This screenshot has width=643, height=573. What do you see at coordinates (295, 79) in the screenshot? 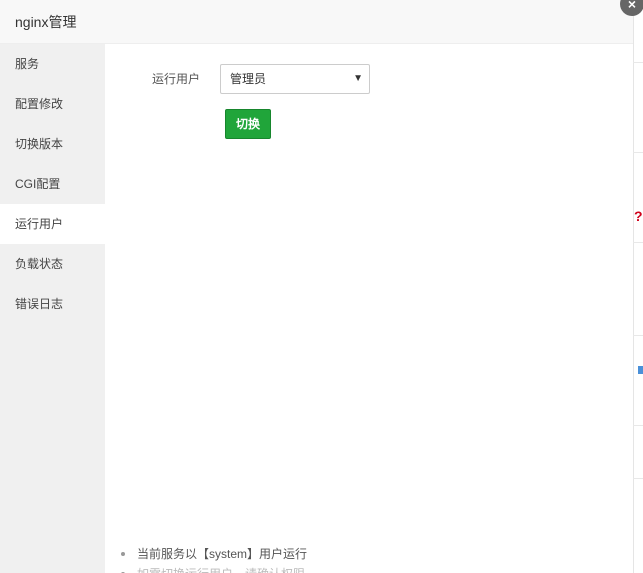
I see `run-user-select: 管理员 ▼` at bounding box center [295, 79].